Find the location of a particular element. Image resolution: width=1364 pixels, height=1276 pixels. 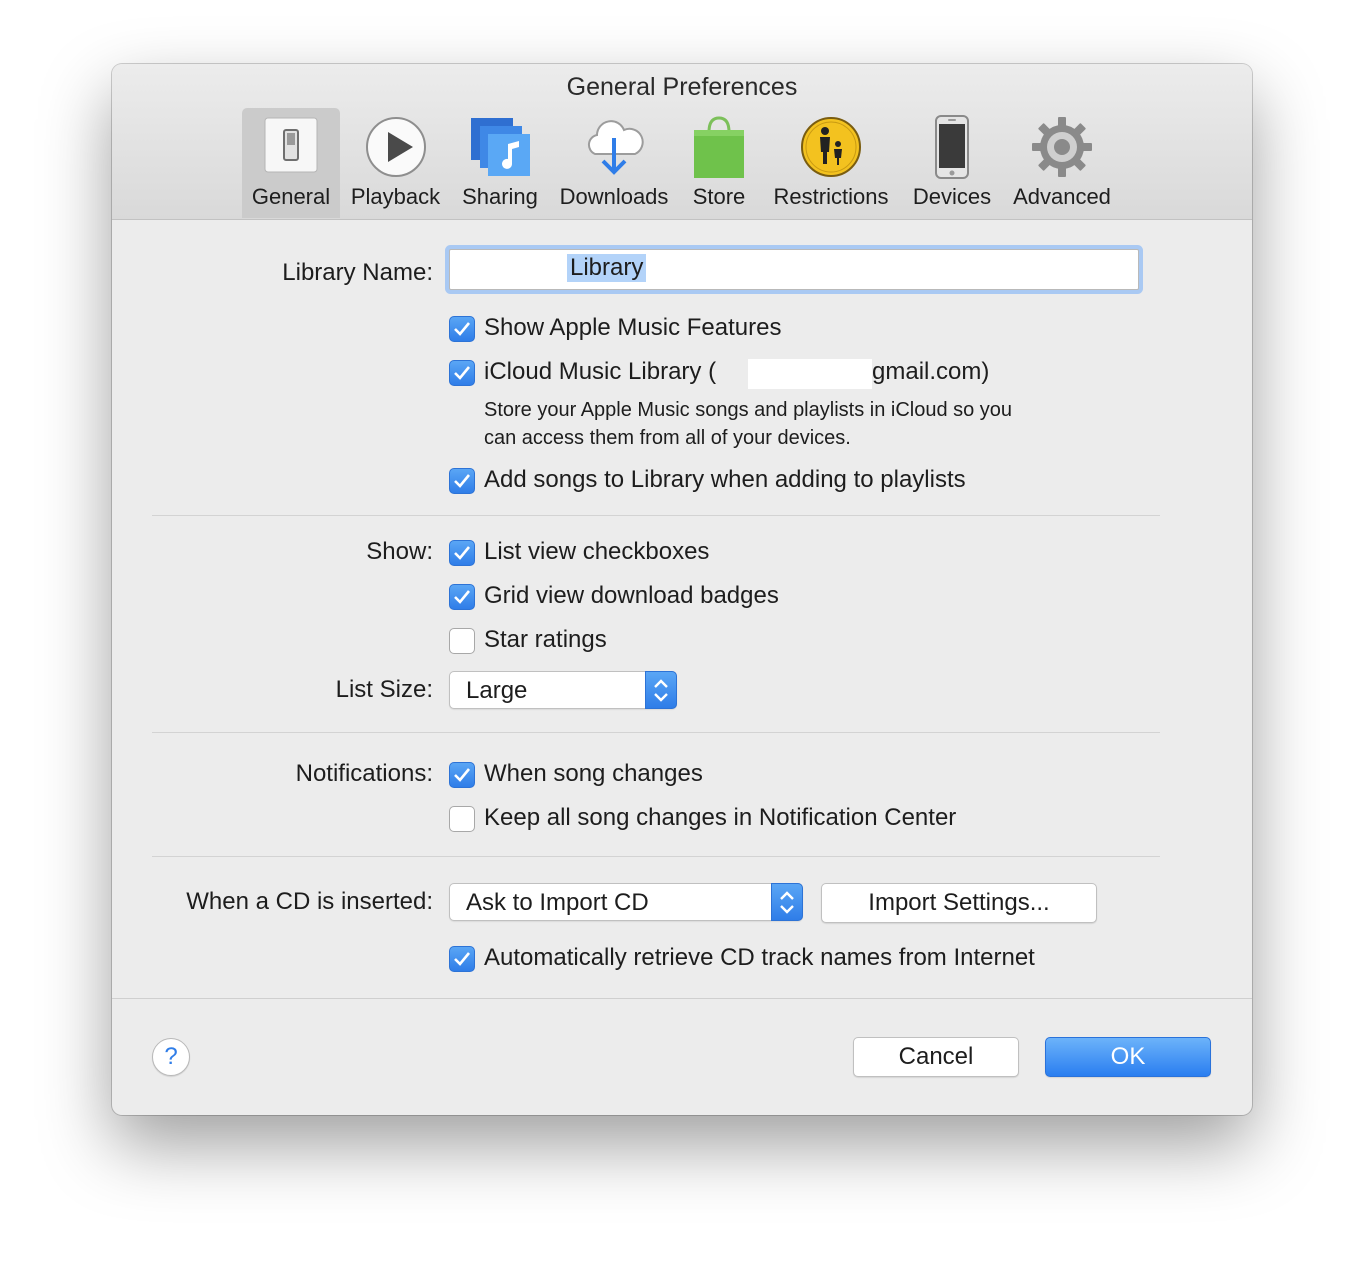

list-view-checkboxes-checkbox is located at coordinates (462, 553).